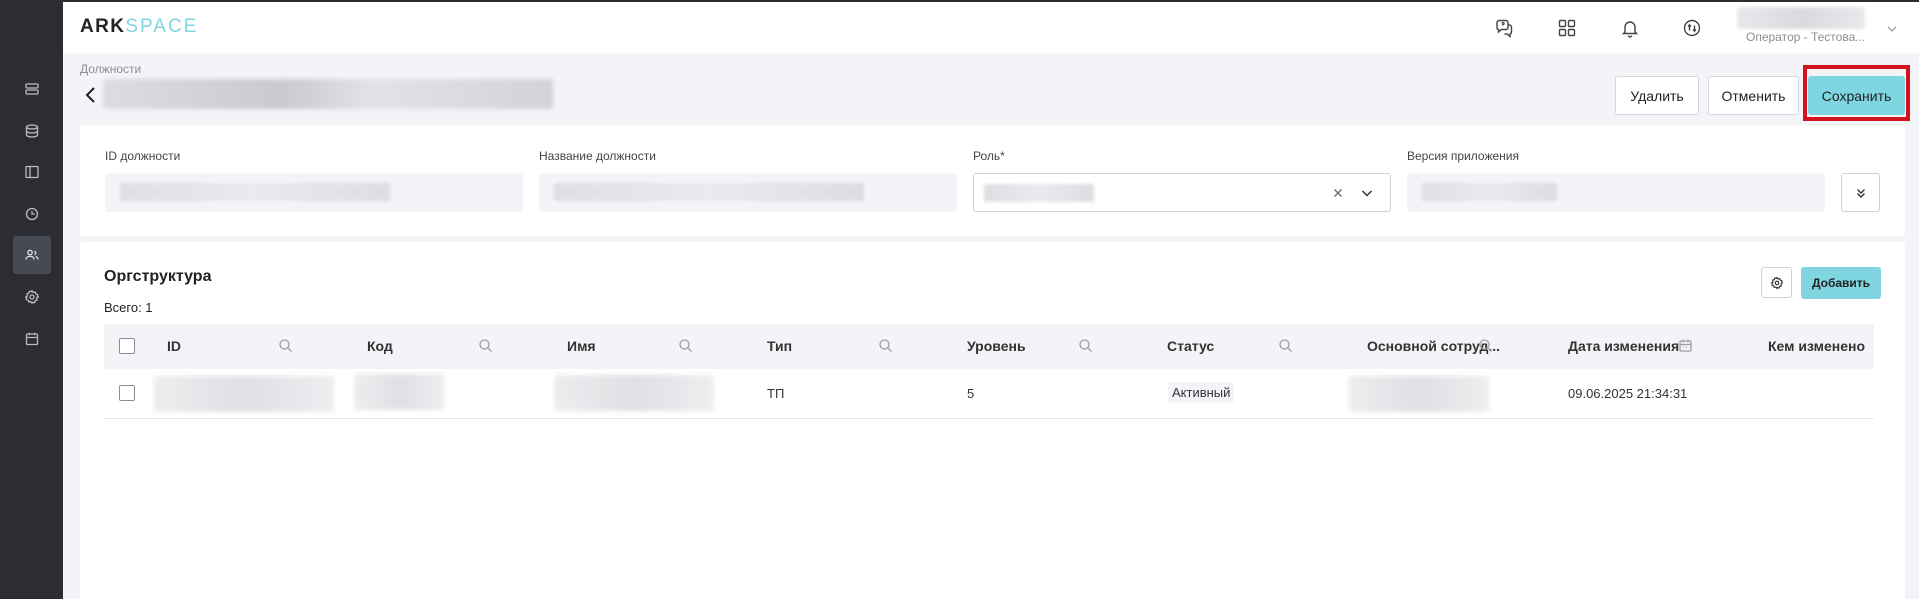  Describe the element at coordinates (1628, 393) in the screenshot. I see `row-changed-date: 09.06.2025 21:34:31` at that location.